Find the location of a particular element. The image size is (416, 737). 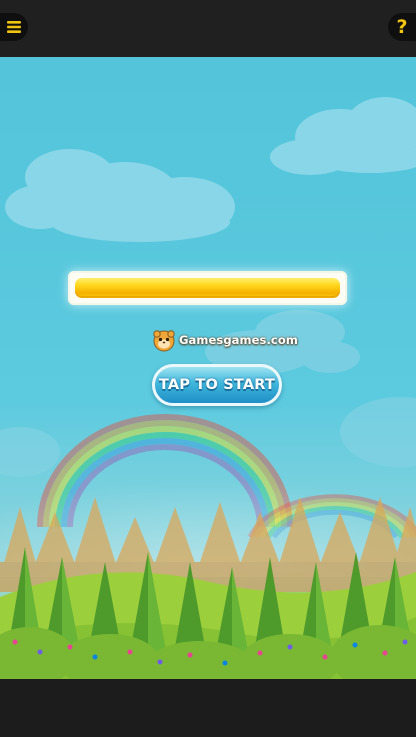

cloud-right is located at coordinates (343, 136).